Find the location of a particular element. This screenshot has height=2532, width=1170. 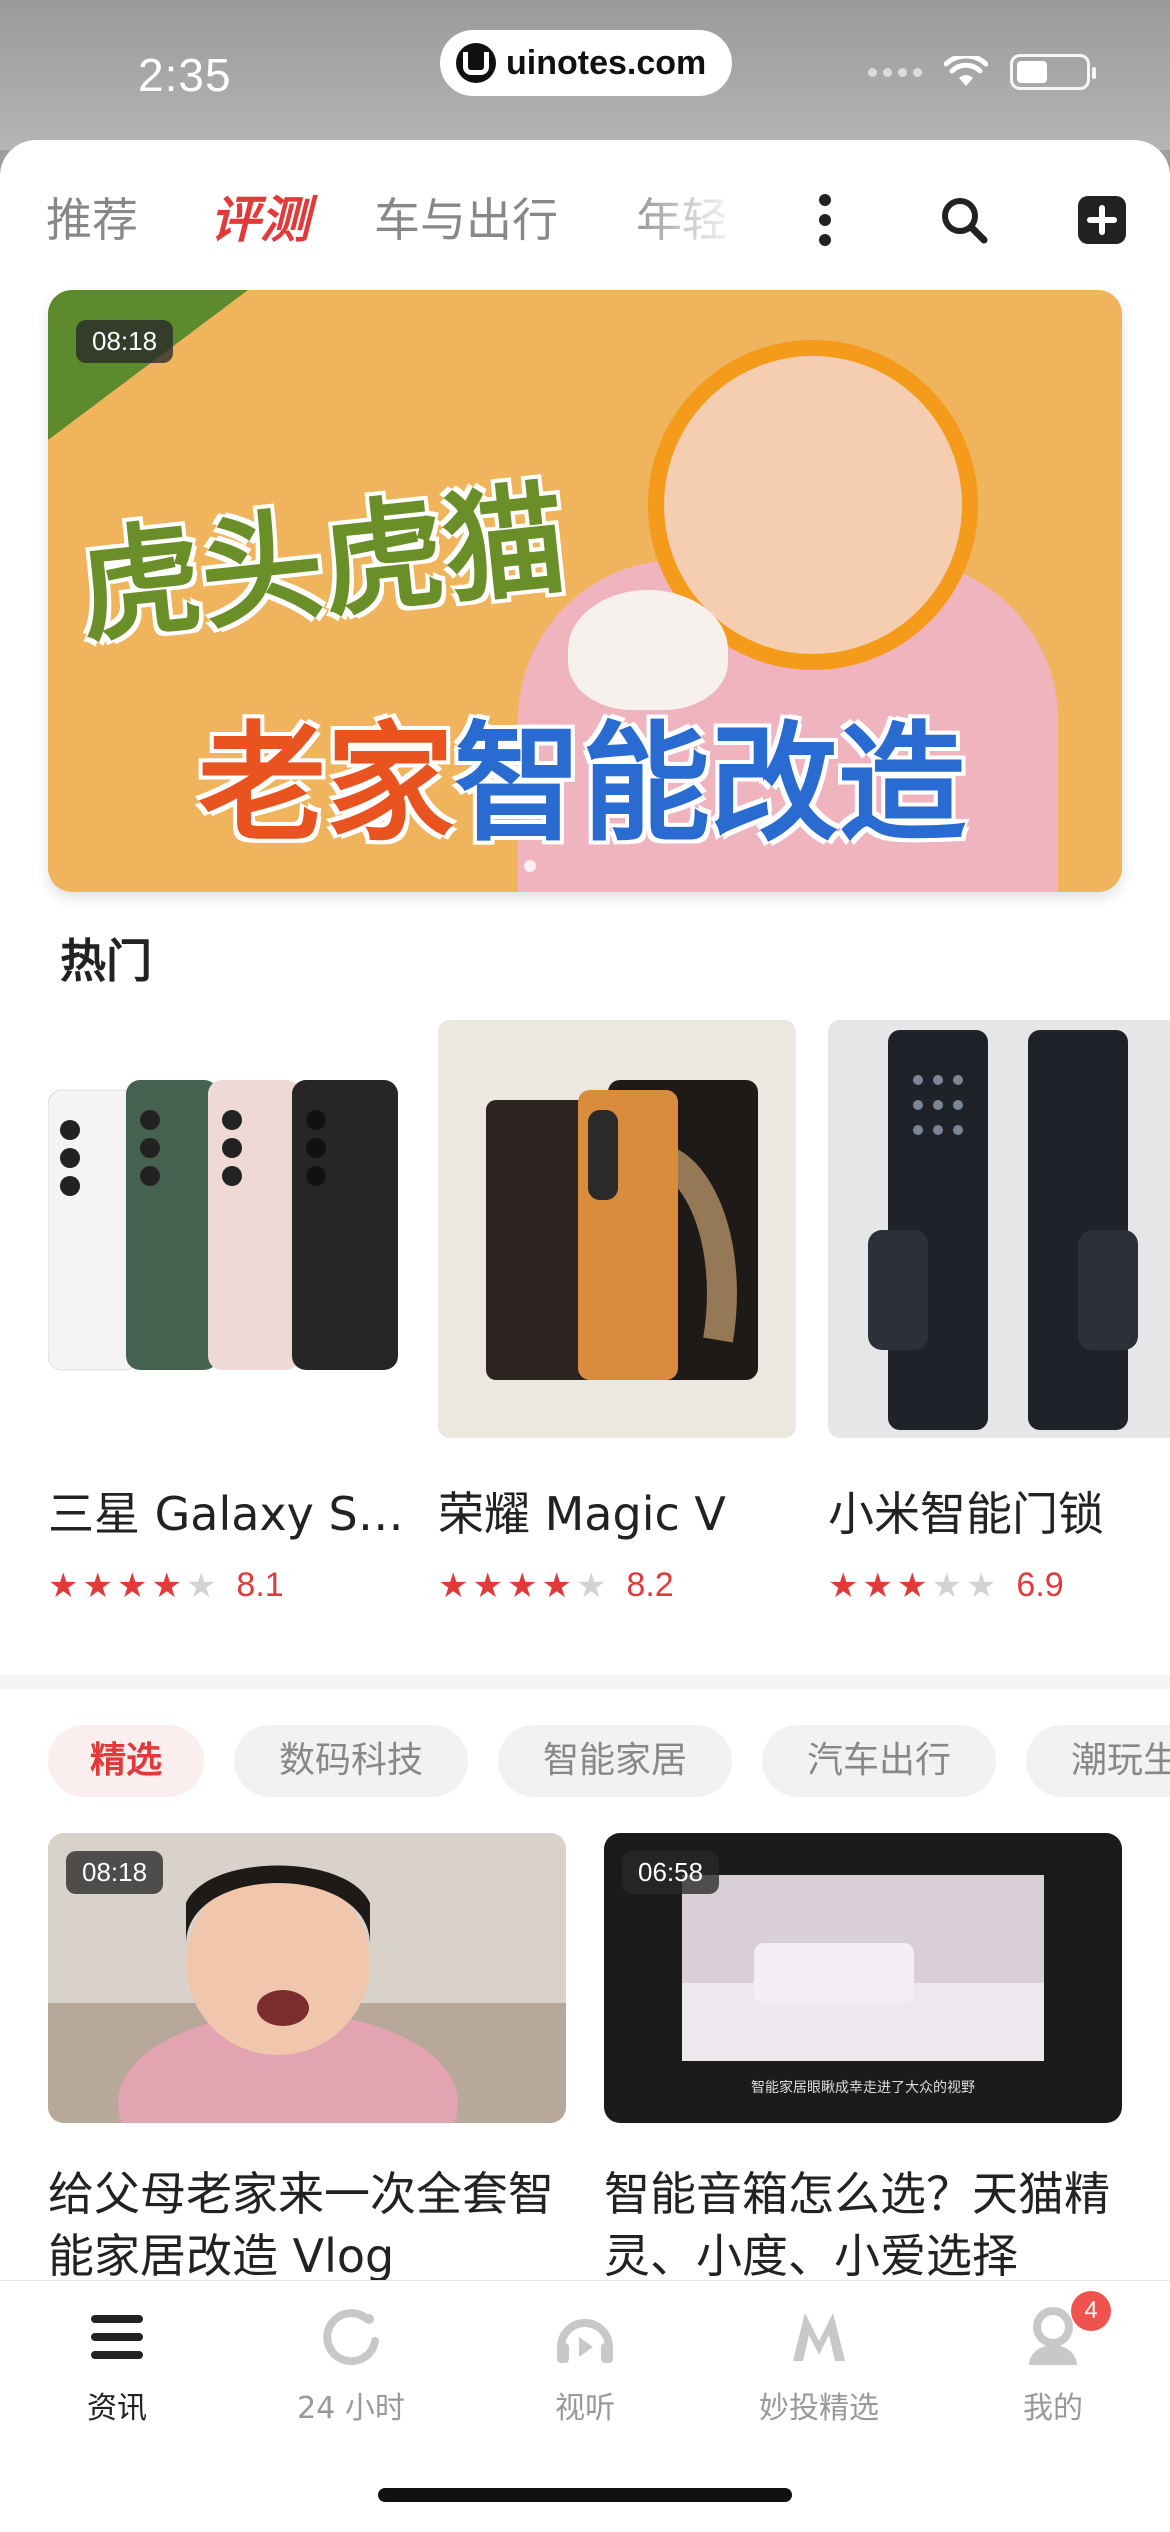

wifi-icon is located at coordinates (966, 71).